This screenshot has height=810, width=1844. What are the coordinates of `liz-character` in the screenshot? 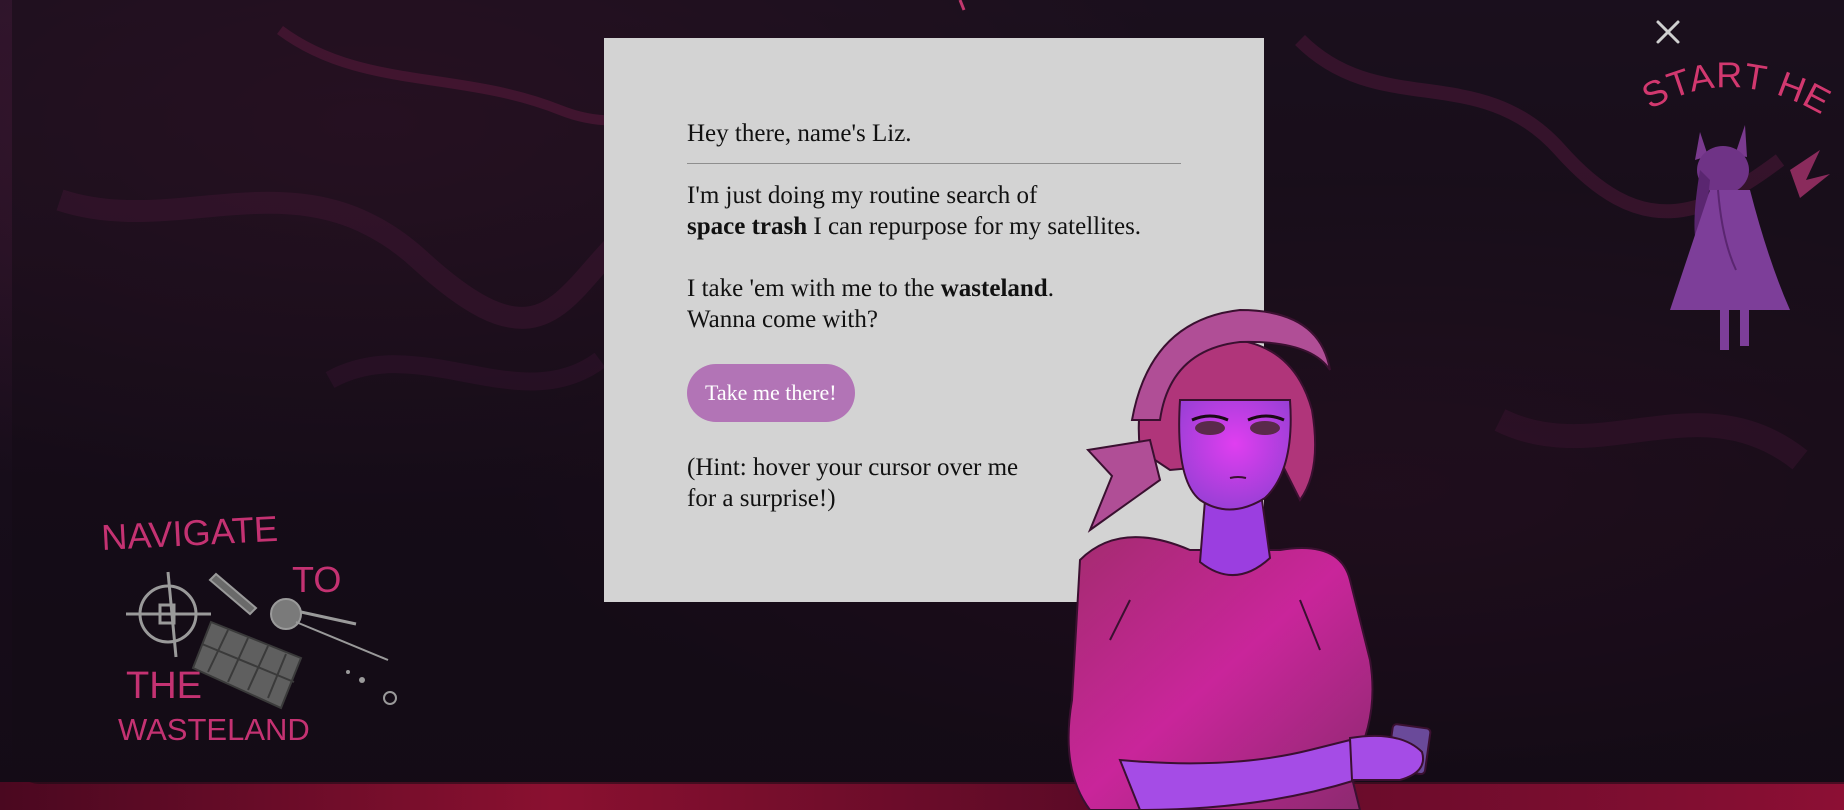 It's located at (1250, 555).